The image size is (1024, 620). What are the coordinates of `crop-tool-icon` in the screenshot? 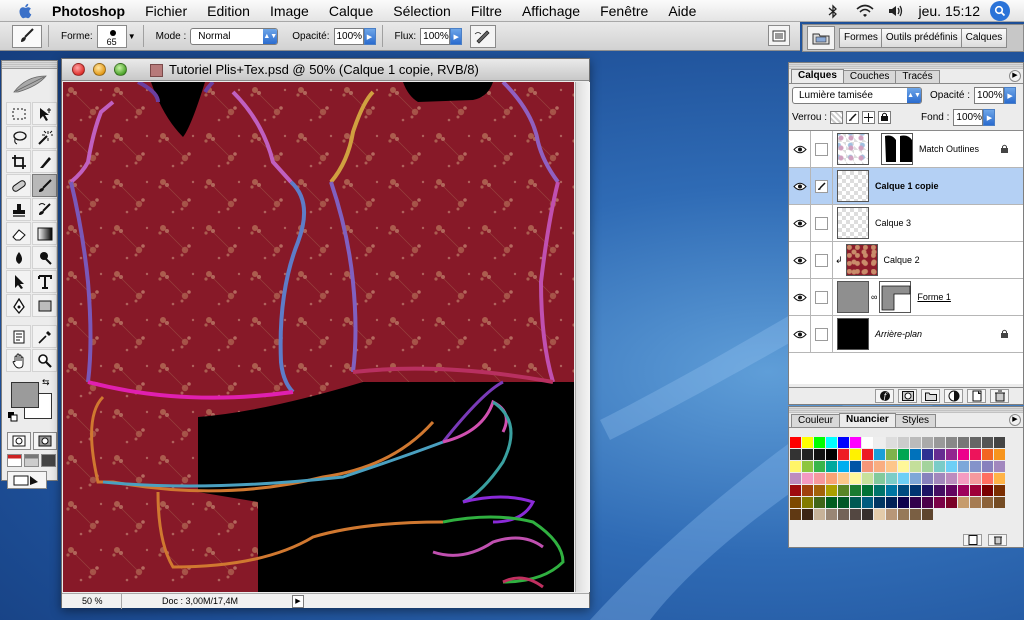 It's located at (18, 161).